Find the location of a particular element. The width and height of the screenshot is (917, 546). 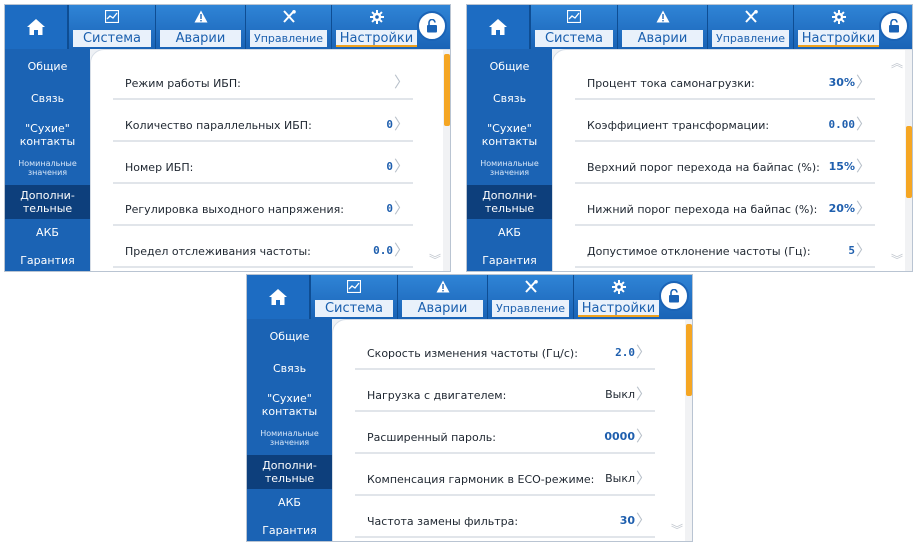

setting-row: Частота замены фильтра: 30 〉 is located at coordinates (505, 521).